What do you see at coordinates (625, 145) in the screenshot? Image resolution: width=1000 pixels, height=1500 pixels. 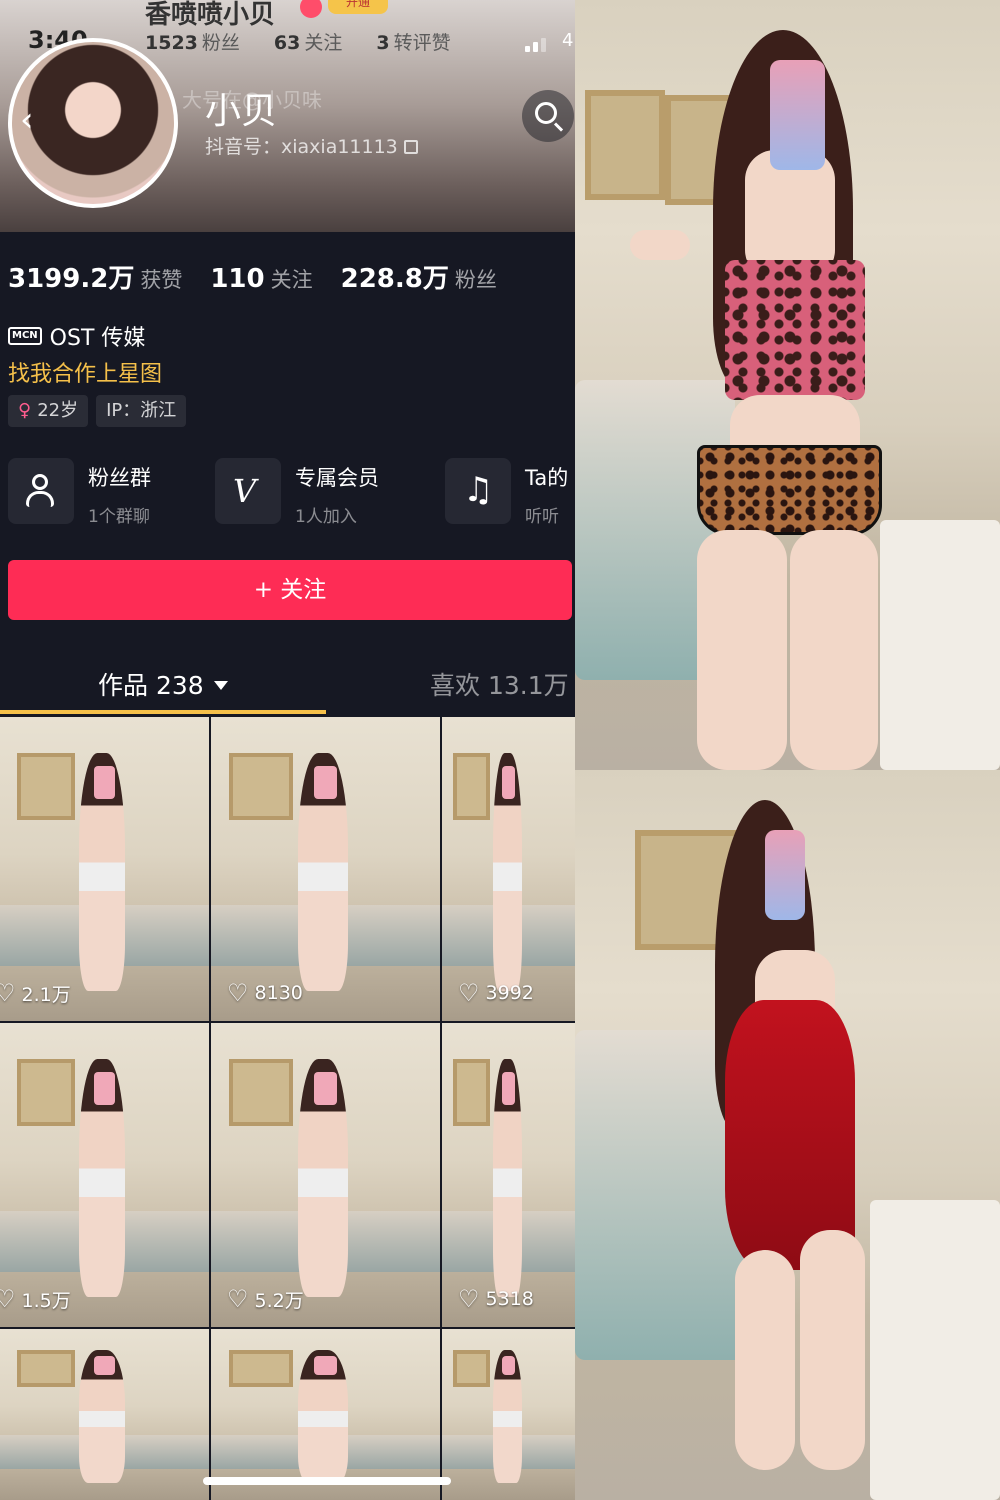 I see `wall-painting` at bounding box center [625, 145].